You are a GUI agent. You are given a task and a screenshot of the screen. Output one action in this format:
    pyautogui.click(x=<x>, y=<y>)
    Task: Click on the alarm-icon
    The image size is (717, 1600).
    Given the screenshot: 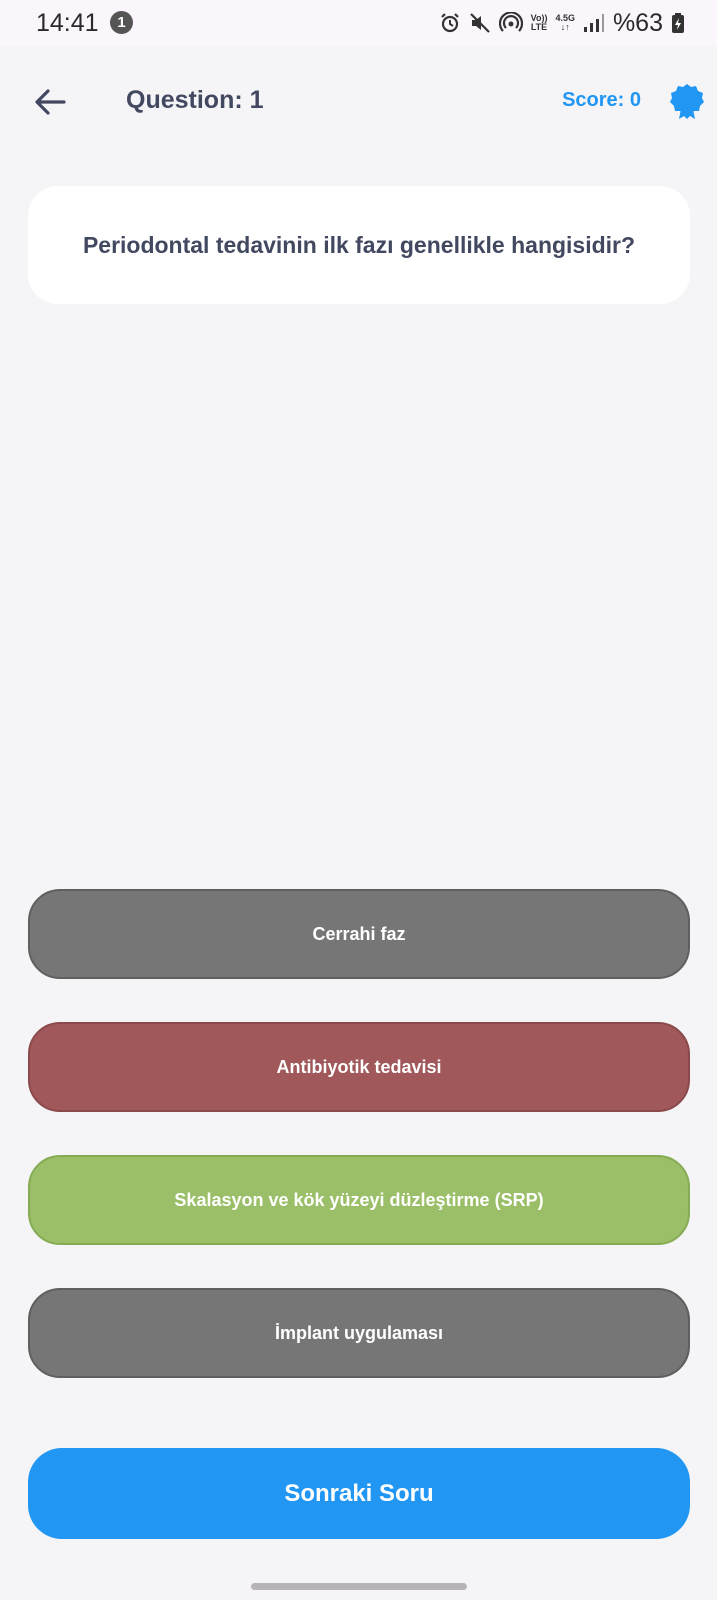 What is the action you would take?
    pyautogui.click(x=449, y=23)
    